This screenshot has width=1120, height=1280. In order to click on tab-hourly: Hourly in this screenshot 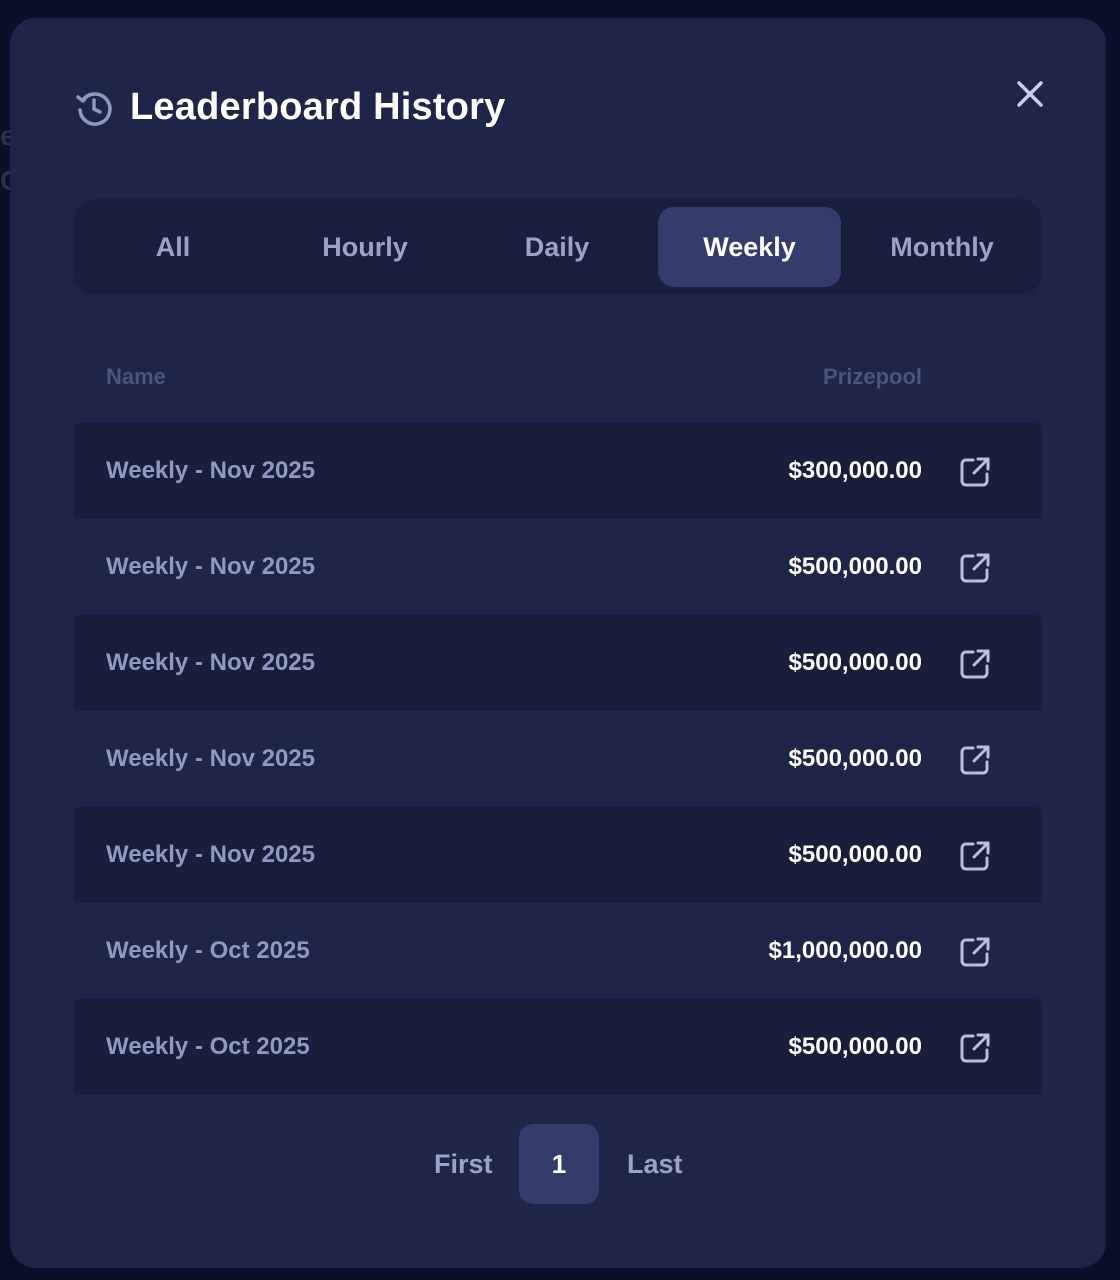, I will do `click(365, 247)`.